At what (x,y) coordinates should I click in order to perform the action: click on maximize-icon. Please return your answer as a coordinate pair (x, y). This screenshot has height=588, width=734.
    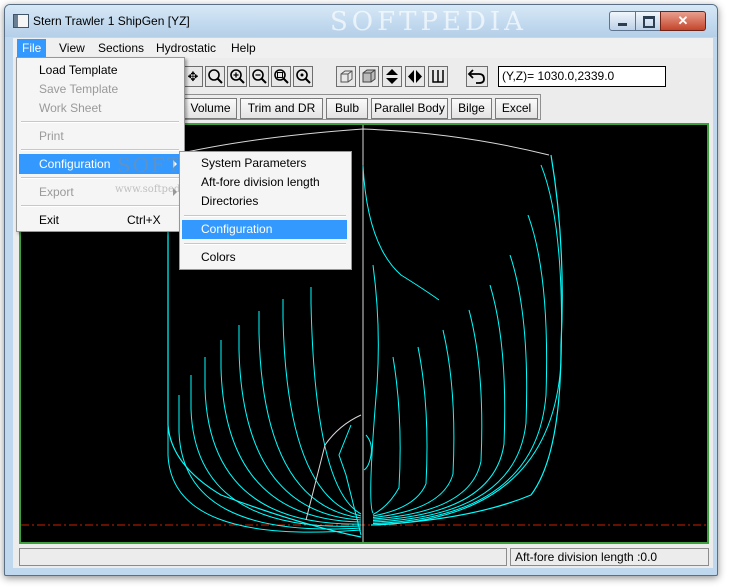
    Looking at the image, I should click on (649, 22).